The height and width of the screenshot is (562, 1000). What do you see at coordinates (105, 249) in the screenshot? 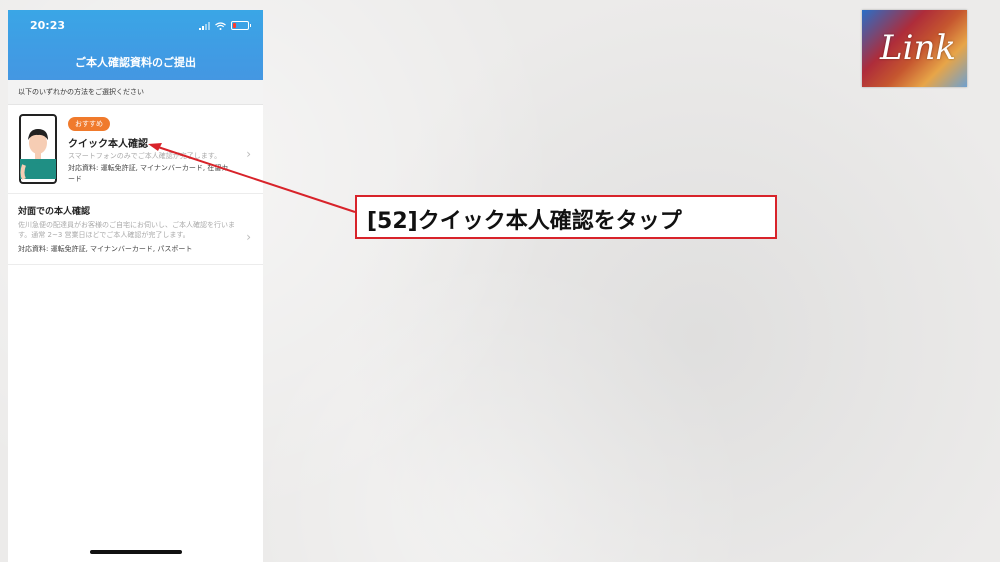
I see `option-documents: 対応資料: 運転免許証, マイナンバーカード, パスポート` at bounding box center [105, 249].